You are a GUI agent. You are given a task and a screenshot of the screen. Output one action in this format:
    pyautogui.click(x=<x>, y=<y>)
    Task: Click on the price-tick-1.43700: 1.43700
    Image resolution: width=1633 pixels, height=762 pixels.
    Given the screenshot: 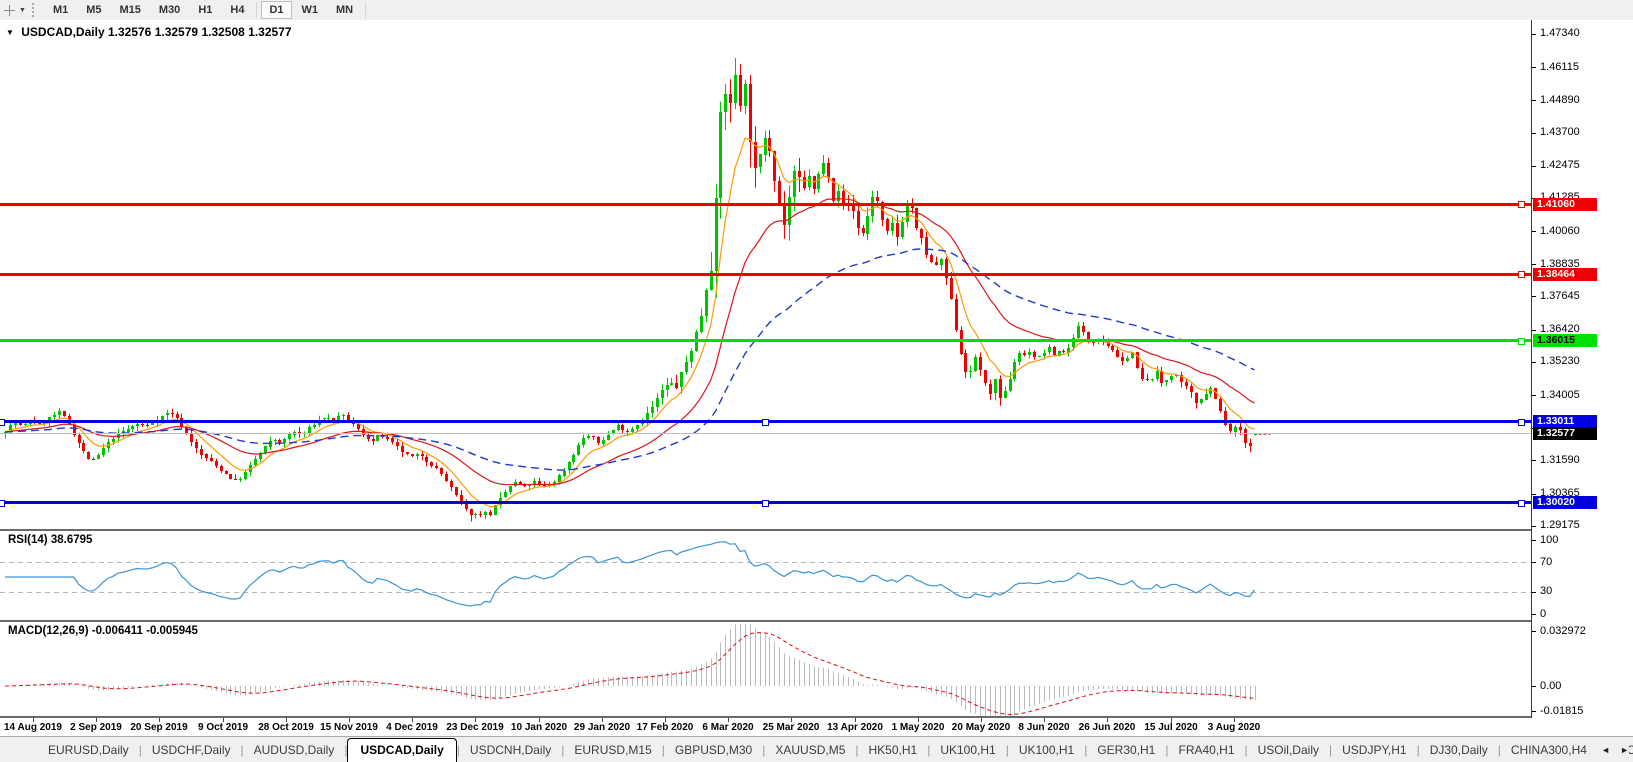 What is the action you would take?
    pyautogui.click(x=1560, y=132)
    